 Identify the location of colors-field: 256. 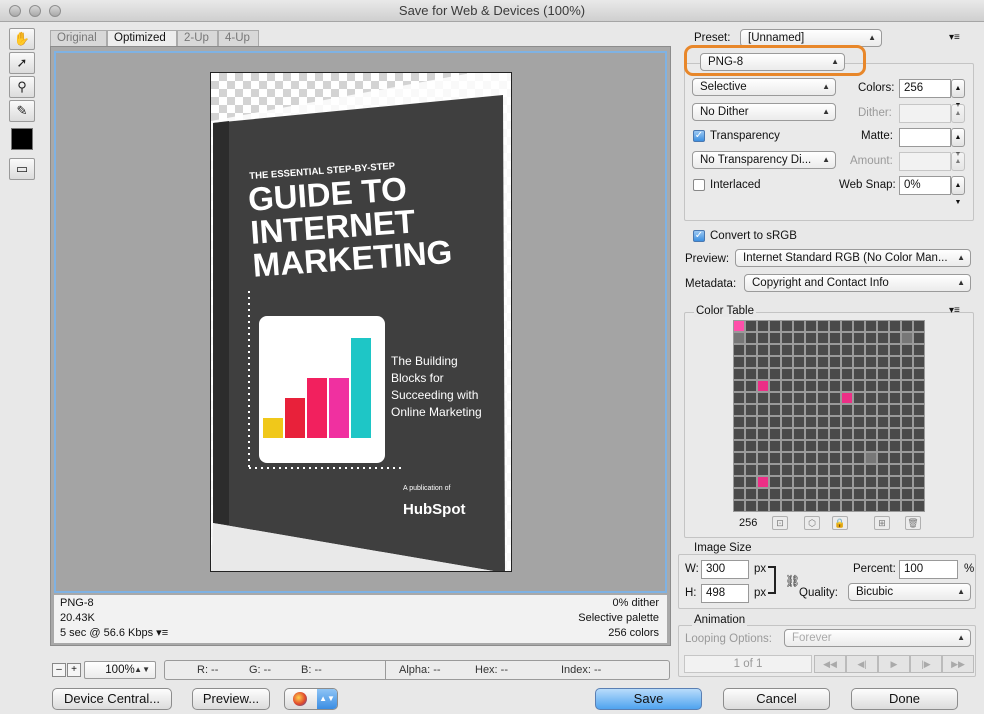
(925, 88).